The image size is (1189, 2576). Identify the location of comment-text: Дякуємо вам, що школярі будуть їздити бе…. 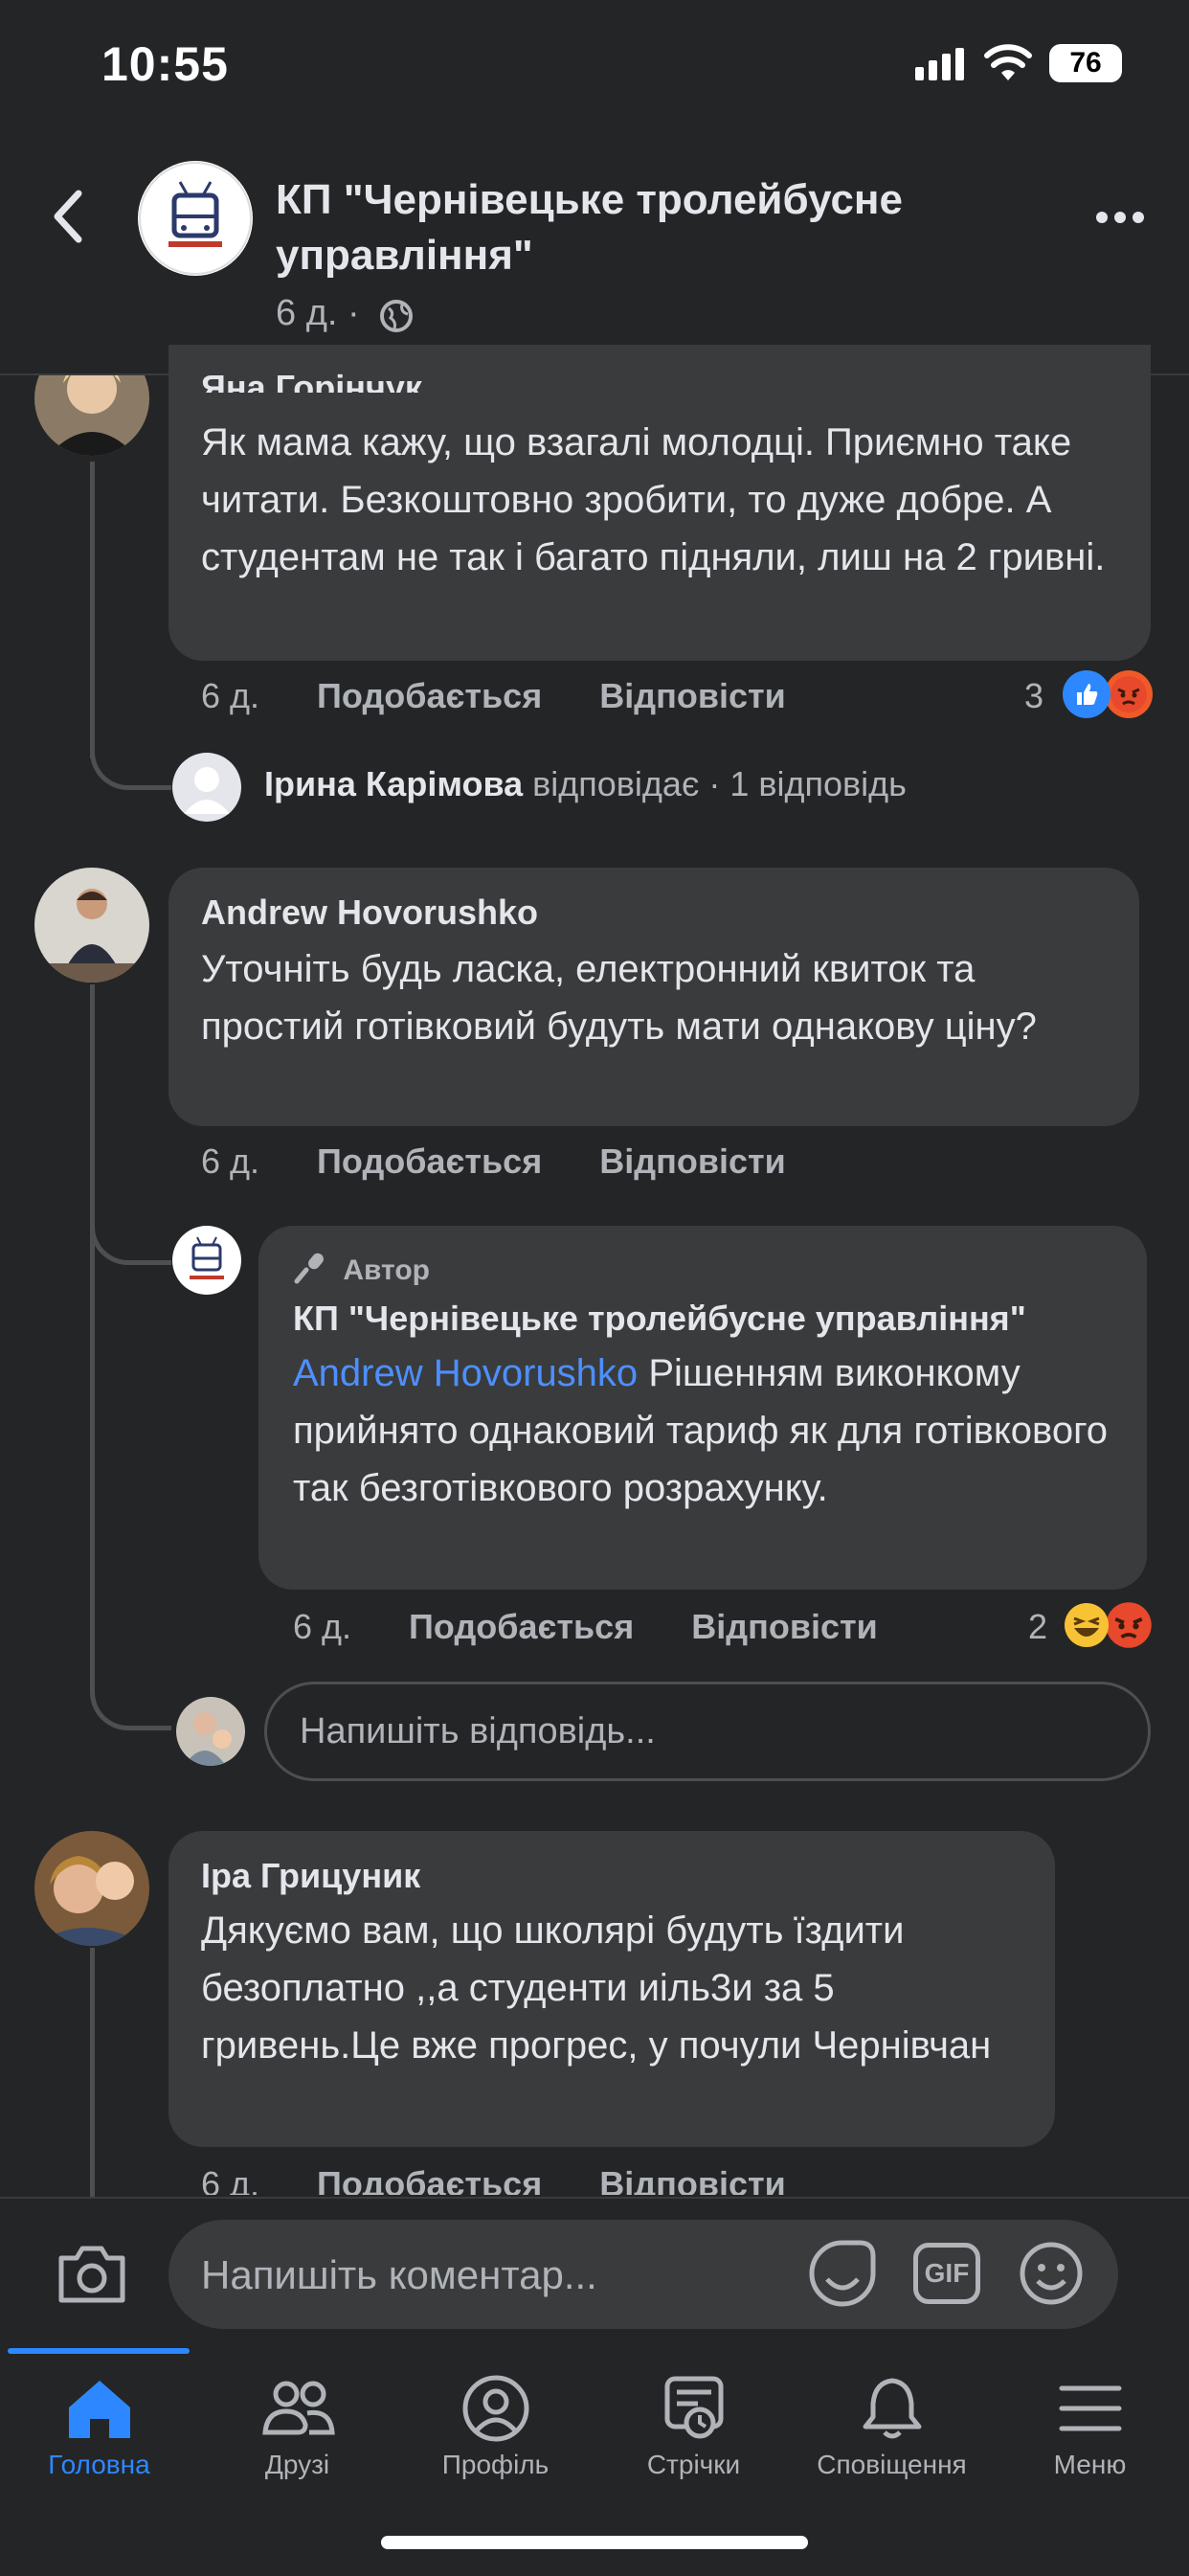
(596, 1988).